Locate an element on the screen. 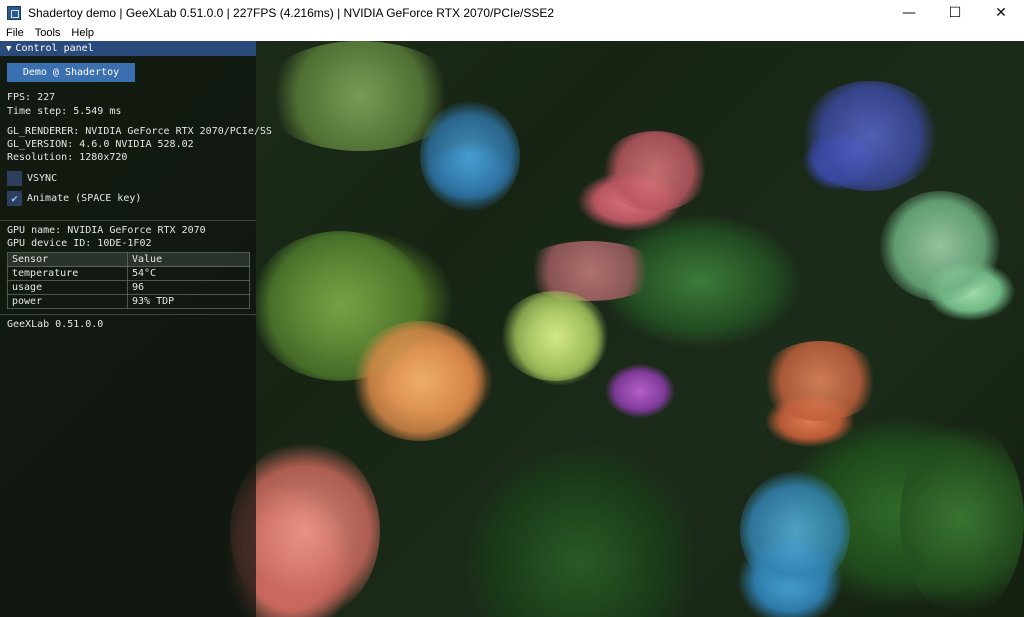 This screenshot has height=617, width=1024. geexlab-version-footer: GeeXLab 0.51.0.0 is located at coordinates (55, 324).